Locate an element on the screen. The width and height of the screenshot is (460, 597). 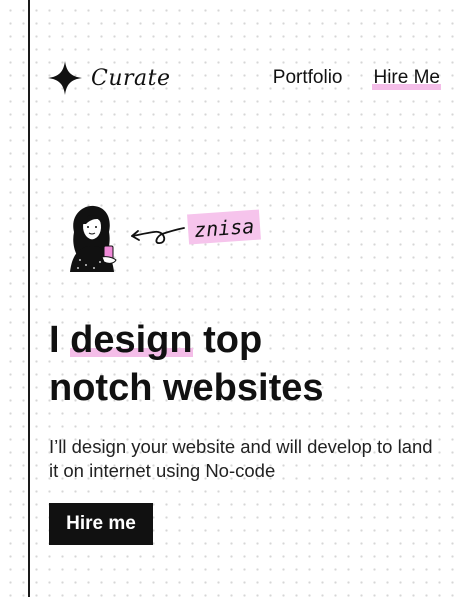
headline-line2: notch websites is located at coordinates (186, 388).